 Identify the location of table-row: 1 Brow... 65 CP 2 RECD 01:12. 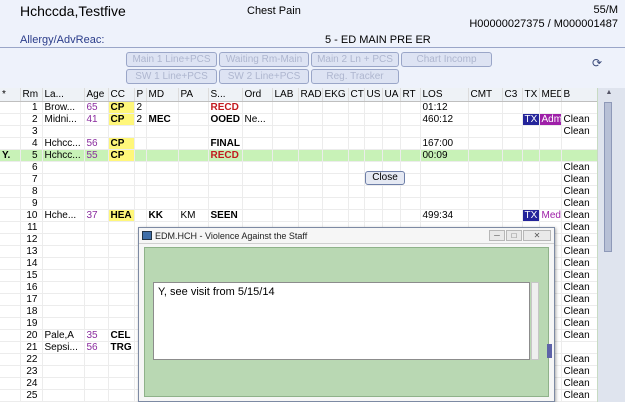
(298, 107).